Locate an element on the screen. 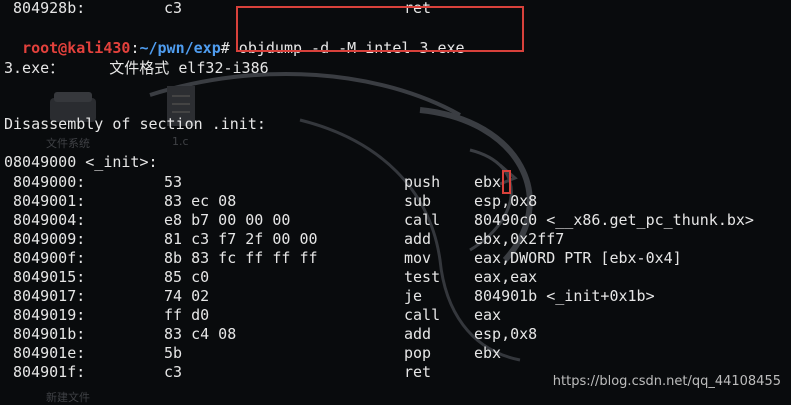 Image resolution: width=791 pixels, height=405 pixels. row-bytes: e8 b7 00 00 00 is located at coordinates (227, 220).